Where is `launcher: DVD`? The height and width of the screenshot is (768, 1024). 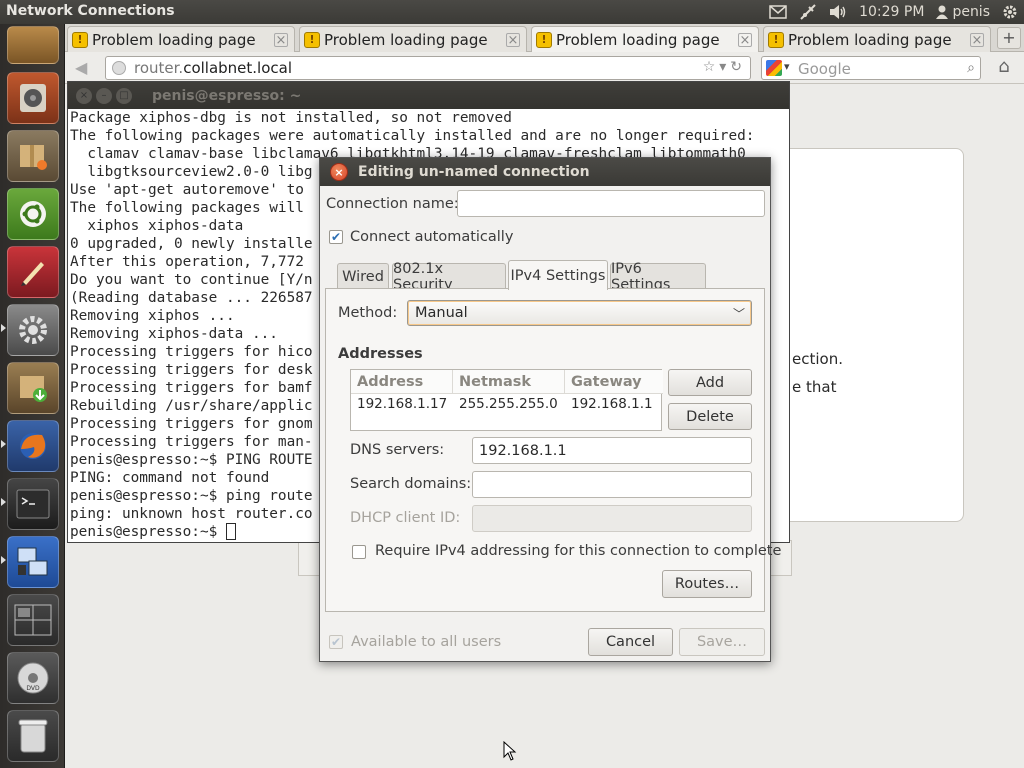 launcher: DVD is located at coordinates (32, 396).